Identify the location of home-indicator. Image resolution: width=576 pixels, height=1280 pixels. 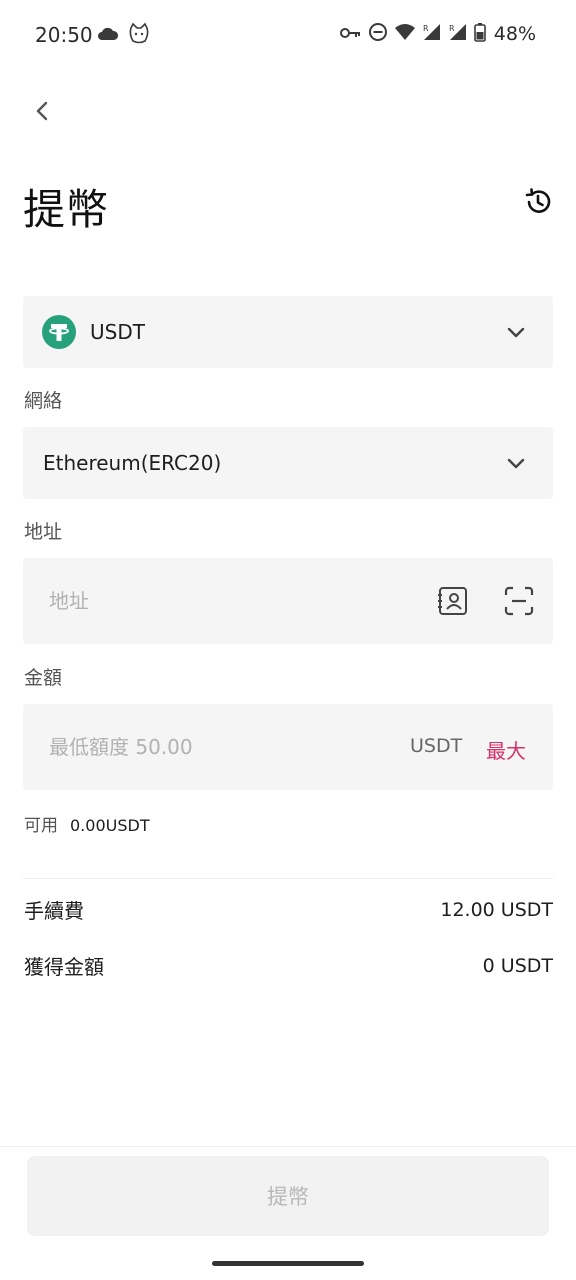
(288, 1263).